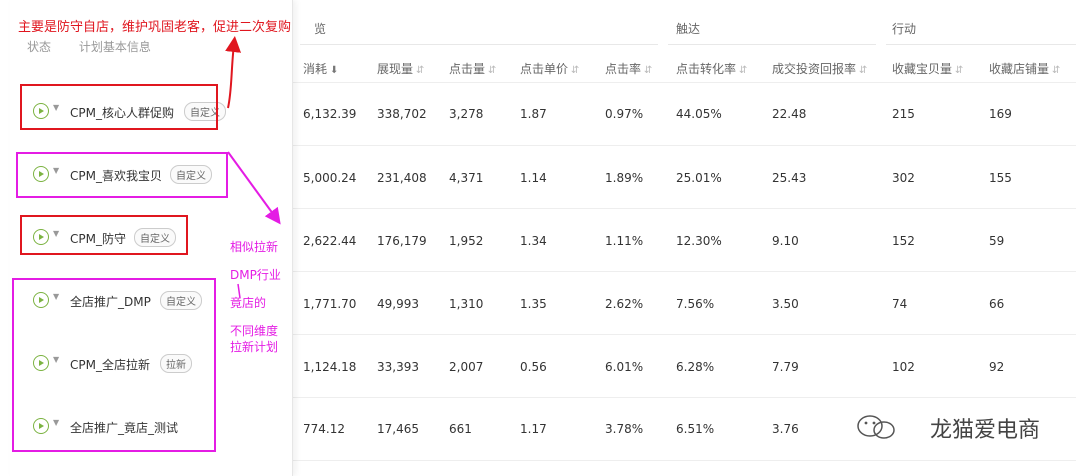 The height and width of the screenshot is (476, 1076). Describe the element at coordinates (320, 29) in the screenshot. I see `group-header-overview: 览` at that location.